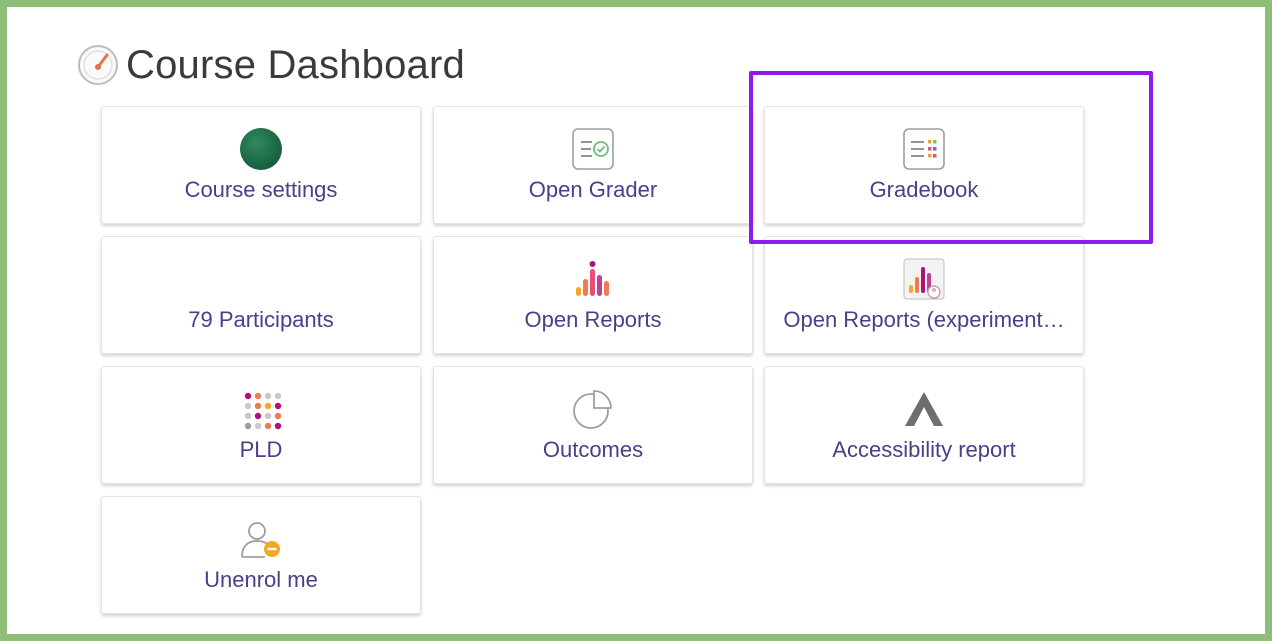 The height and width of the screenshot is (641, 1272). What do you see at coordinates (593, 279) in the screenshot?
I see `reports-icon` at bounding box center [593, 279].